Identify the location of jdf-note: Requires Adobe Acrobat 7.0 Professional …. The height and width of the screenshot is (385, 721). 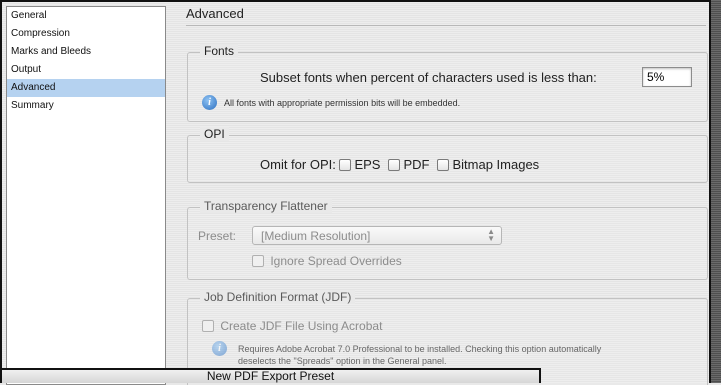
(419, 355).